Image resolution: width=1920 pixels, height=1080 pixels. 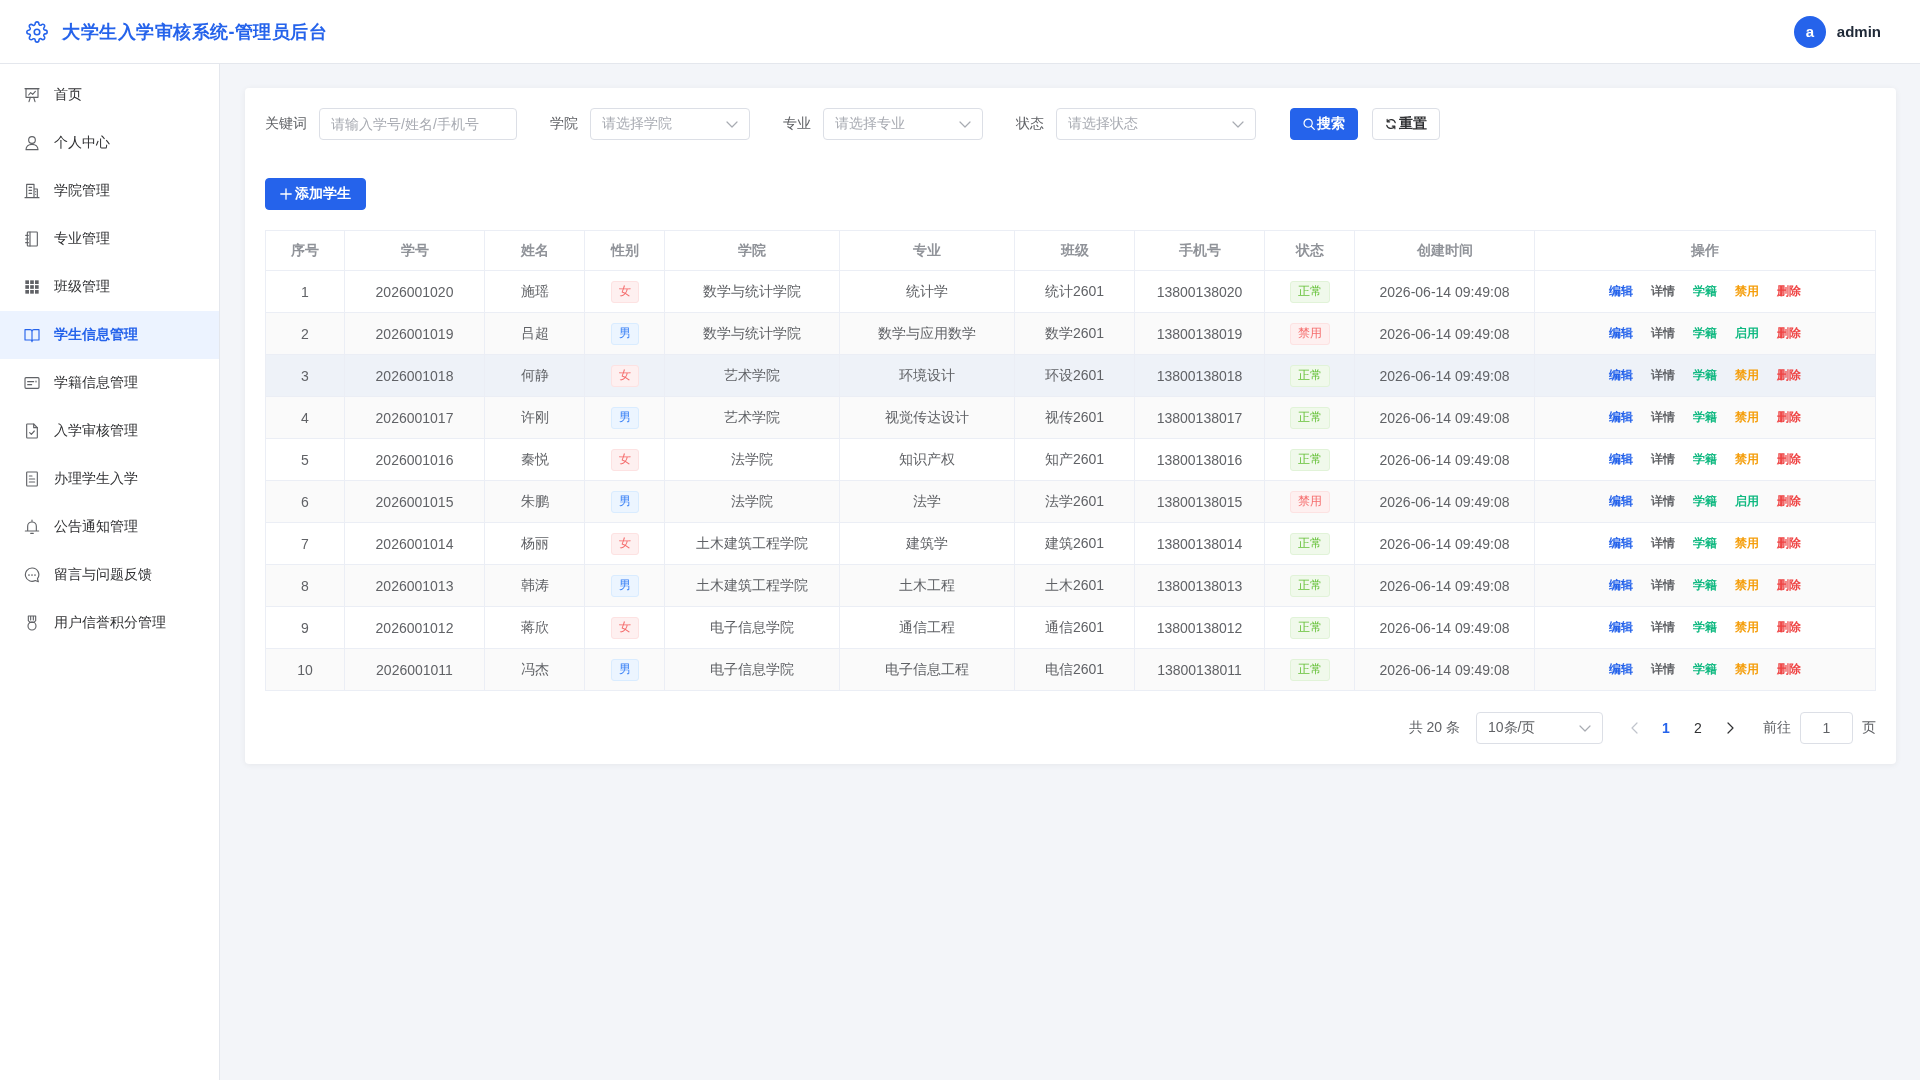 I want to click on table-row: 5 2026001016 秦悦 女 法学院 知识产权 知产2601 13800138016 正常 2026-06-14 09:49:08 编辑 详情 学籍 禁用 删除, so click(x=1070, y=460).